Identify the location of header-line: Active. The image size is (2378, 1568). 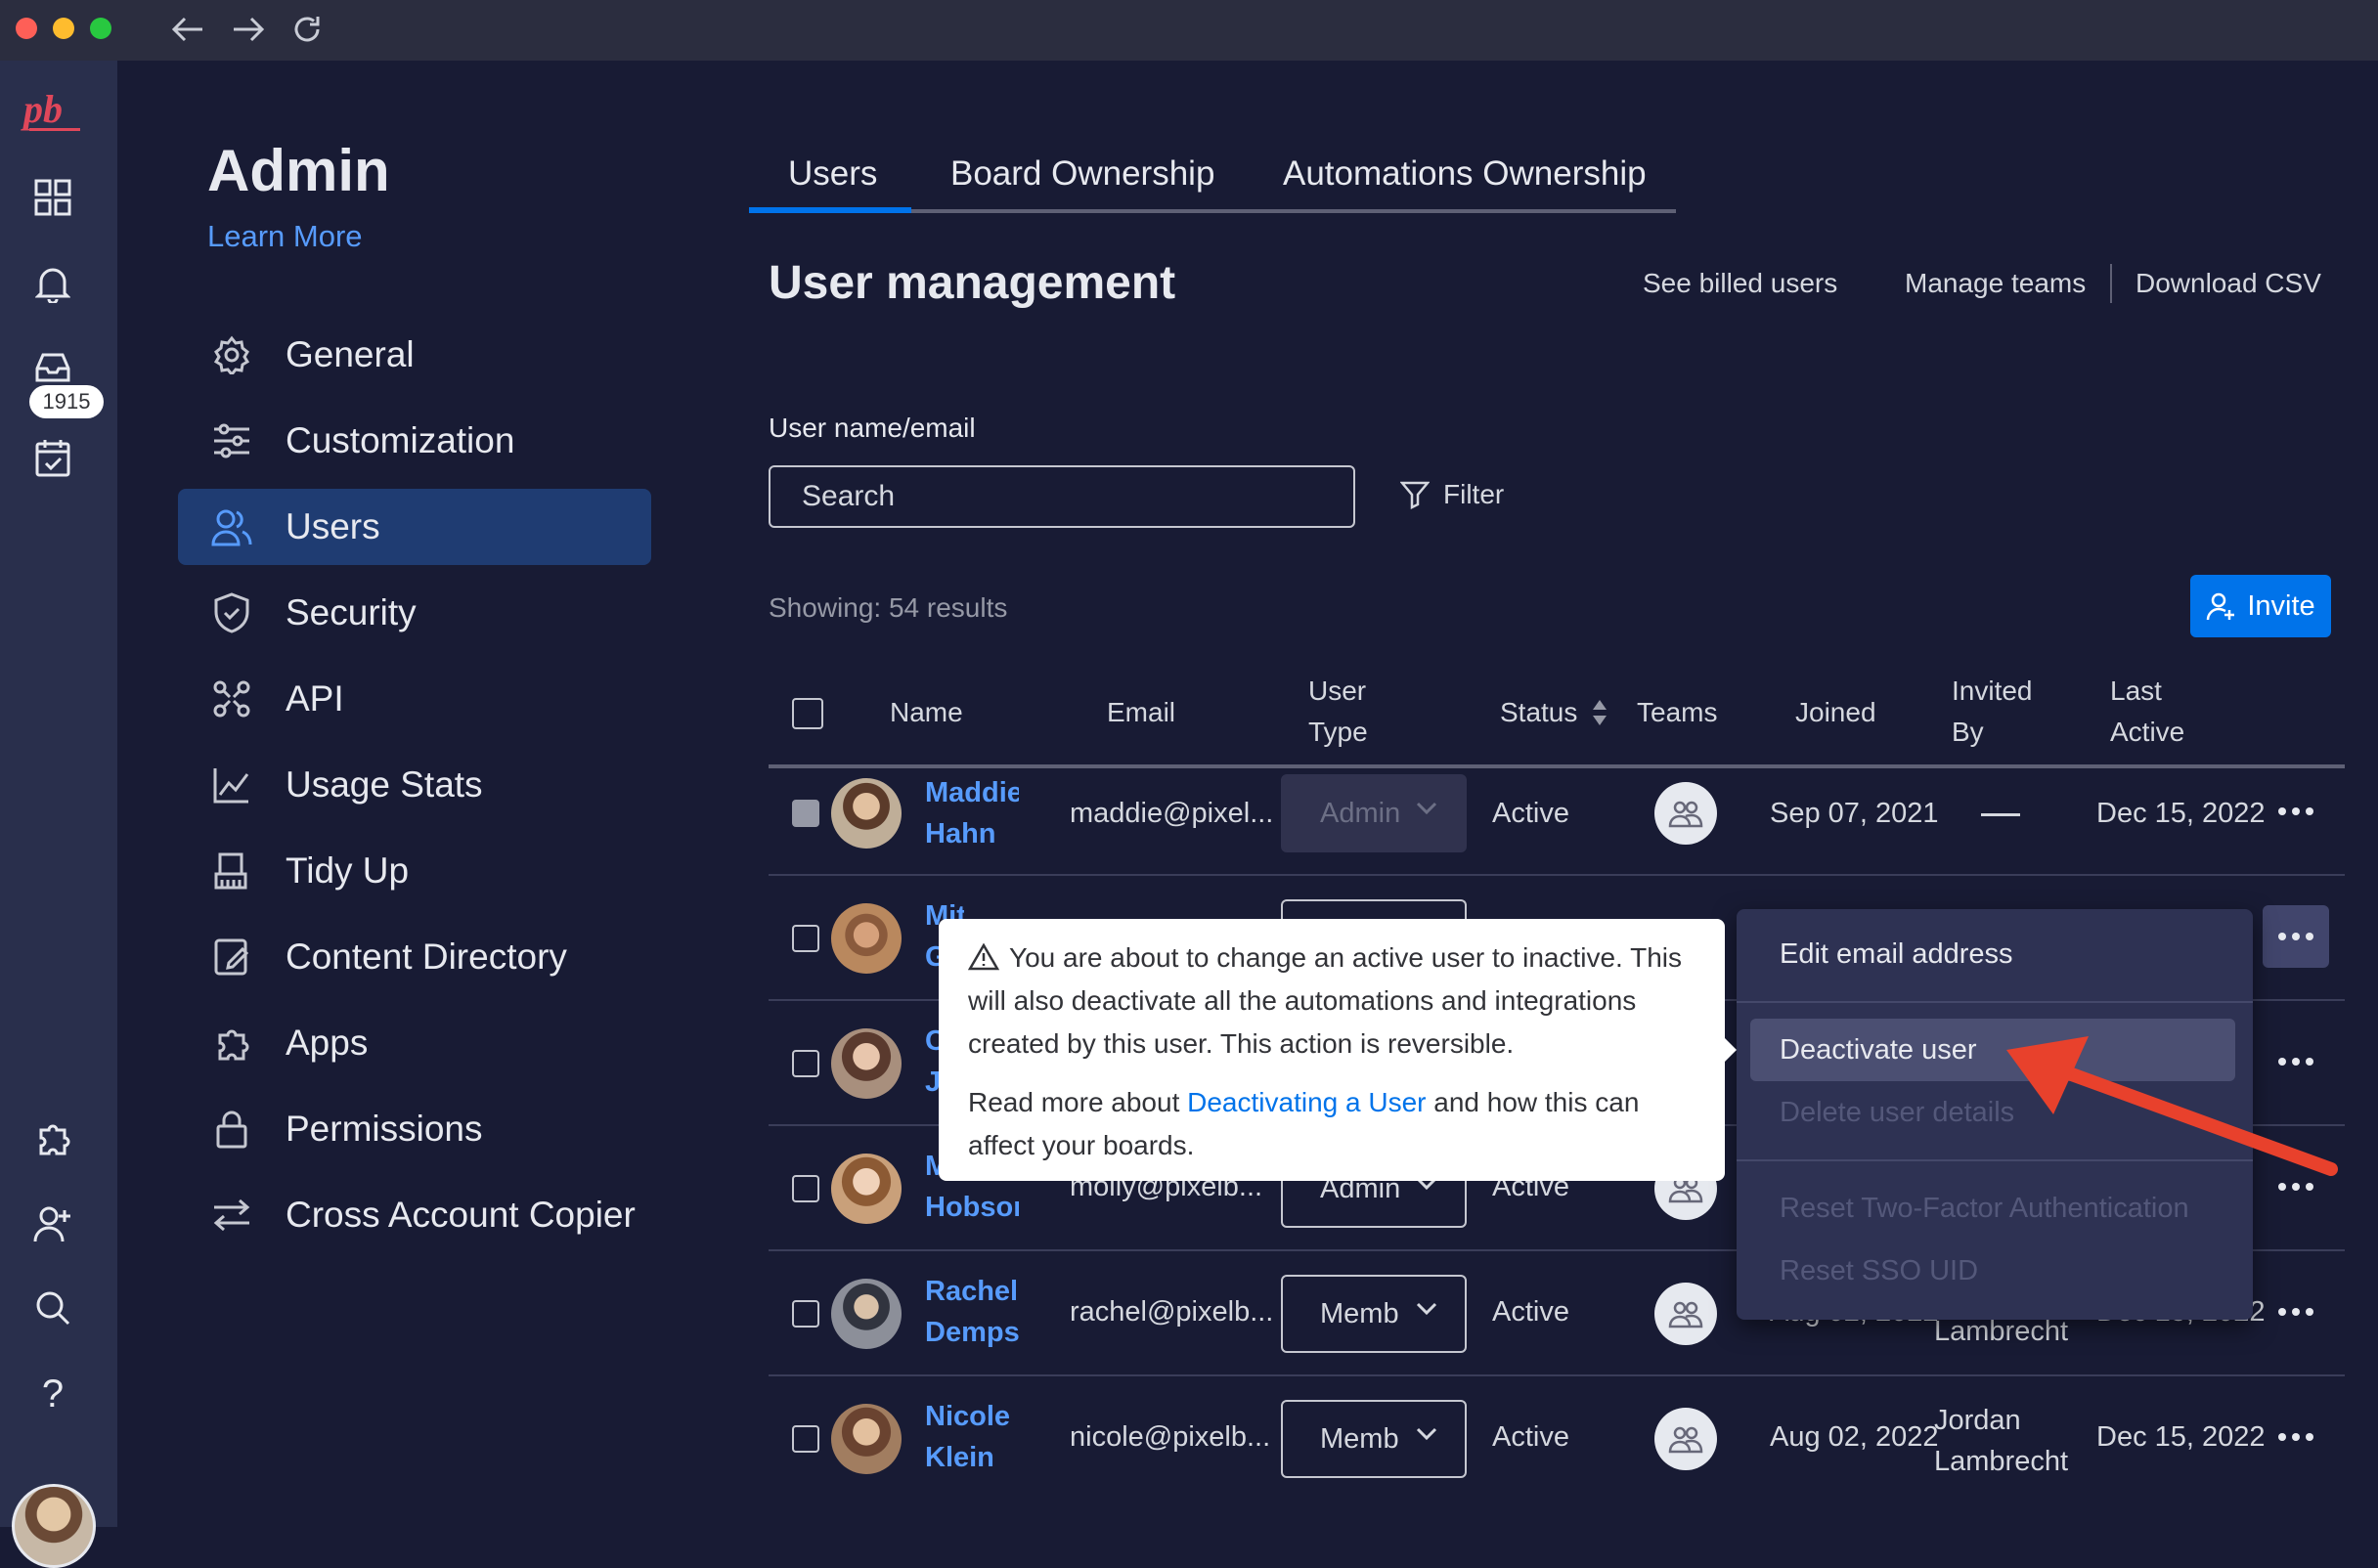
(2148, 732).